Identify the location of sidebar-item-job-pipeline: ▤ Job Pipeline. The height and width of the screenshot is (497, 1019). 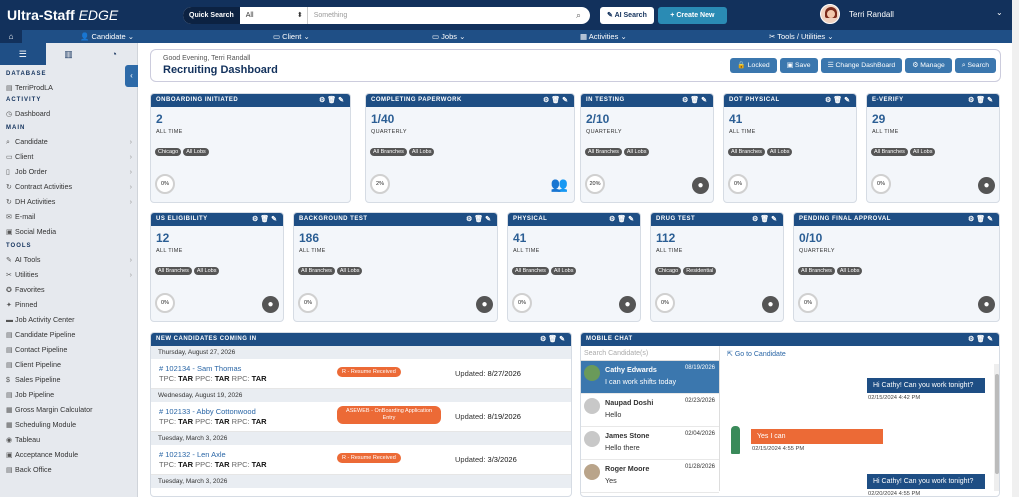
(68, 394).